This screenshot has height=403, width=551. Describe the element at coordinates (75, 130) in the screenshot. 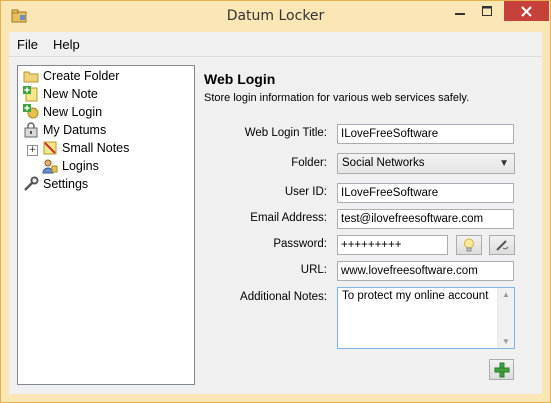

I see `tree-item-label: My Datums` at that location.